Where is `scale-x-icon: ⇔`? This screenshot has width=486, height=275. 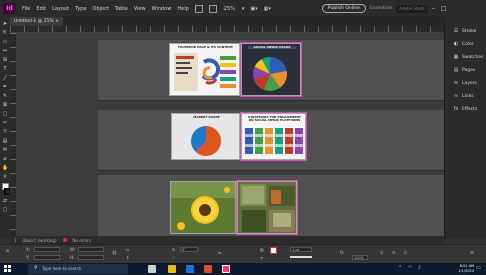 scale-x-icon: ⇔ is located at coordinates (127, 249).